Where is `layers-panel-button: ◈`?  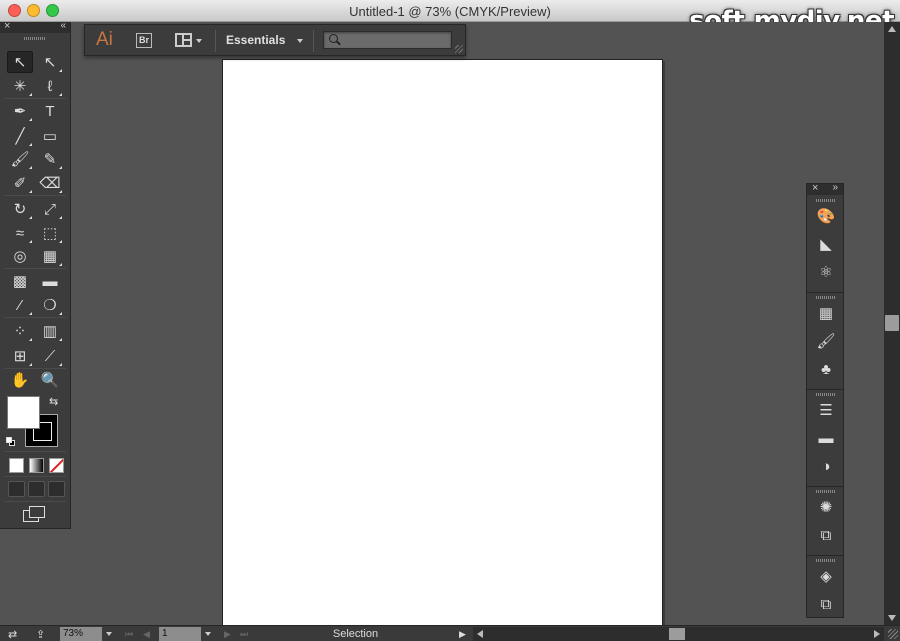 layers-panel-button: ◈ is located at coordinates (826, 576).